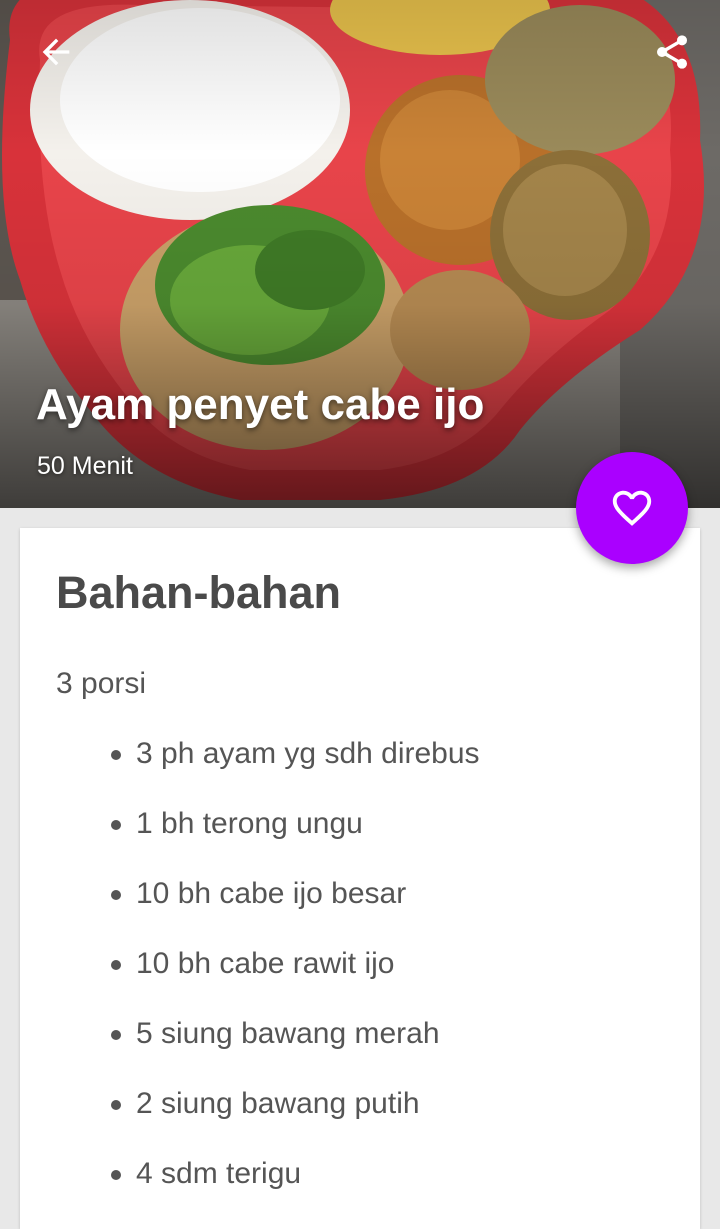 The image size is (720, 1229). I want to click on favorite-button, so click(632, 508).